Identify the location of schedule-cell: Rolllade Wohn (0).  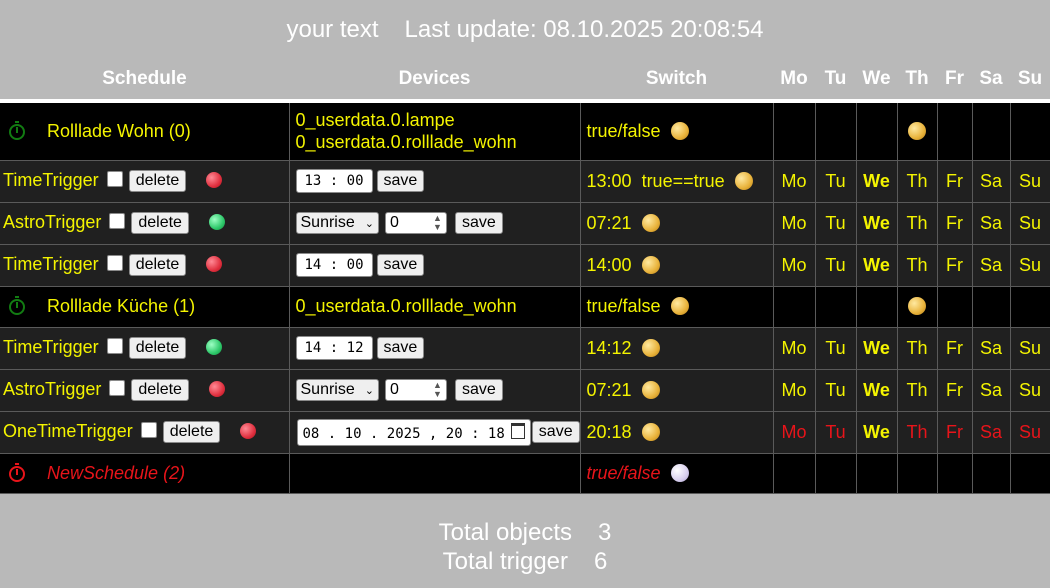
(145, 131).